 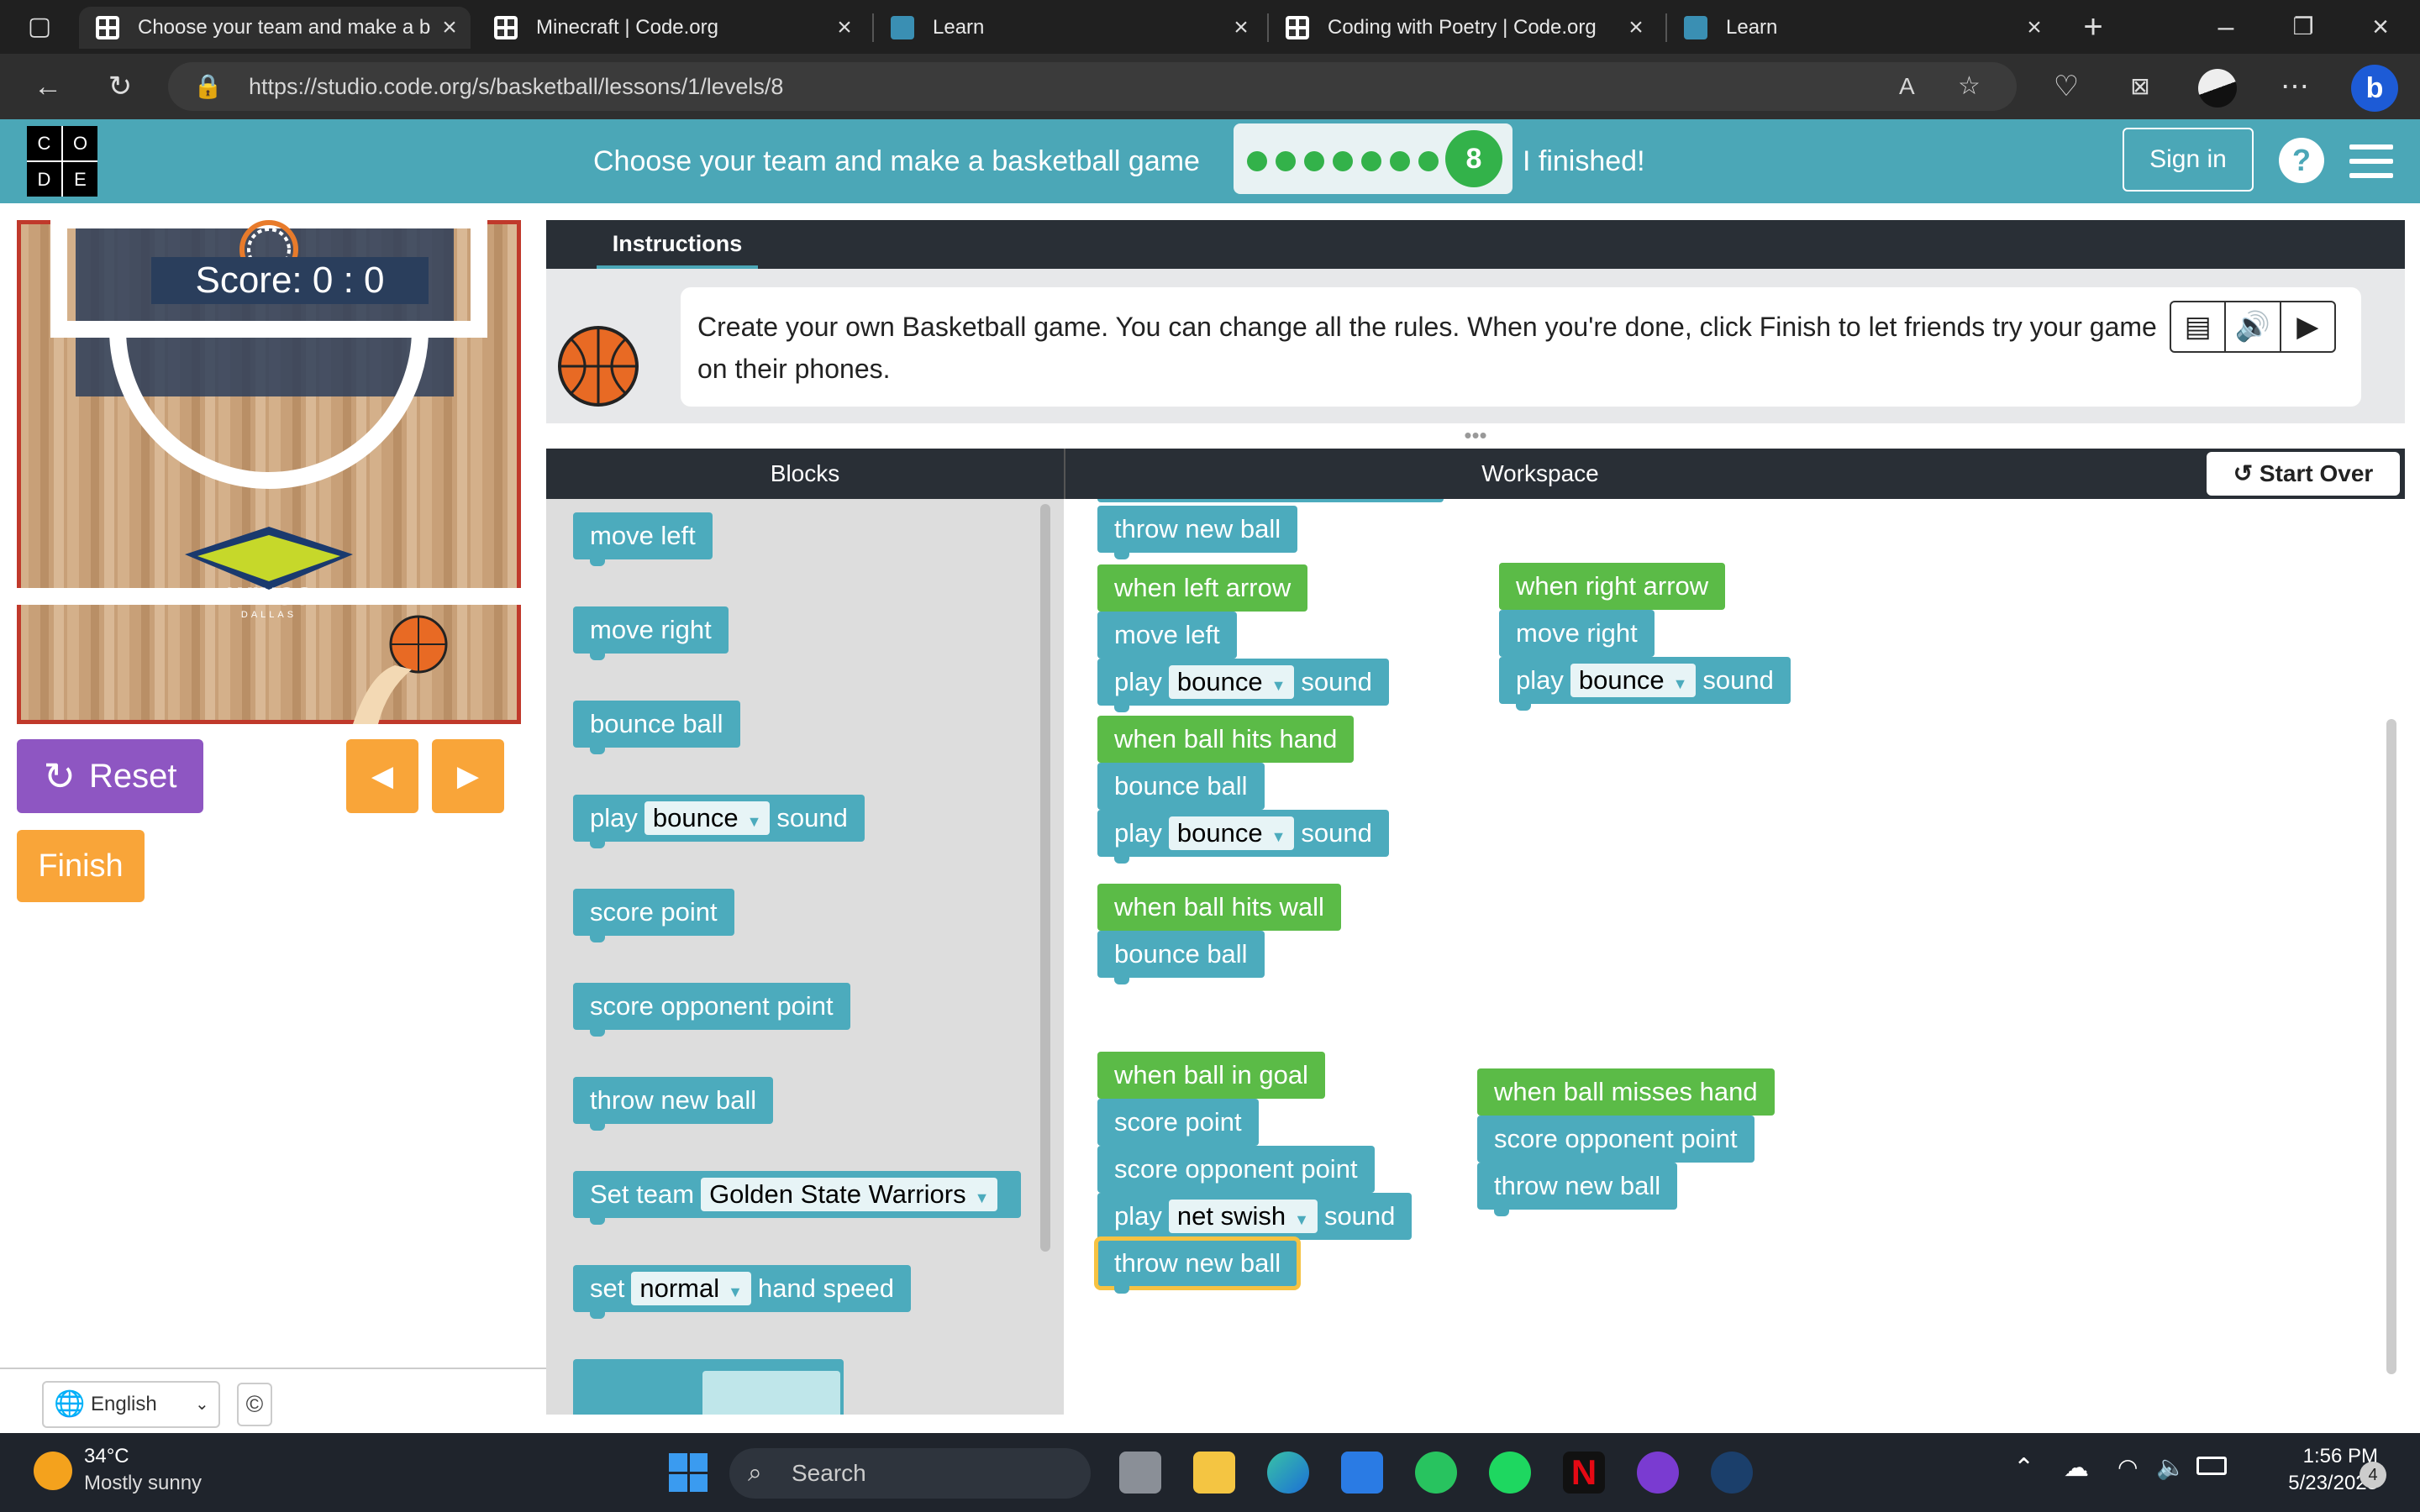 What do you see at coordinates (48, 86) in the screenshot?
I see `back-icon: ←` at bounding box center [48, 86].